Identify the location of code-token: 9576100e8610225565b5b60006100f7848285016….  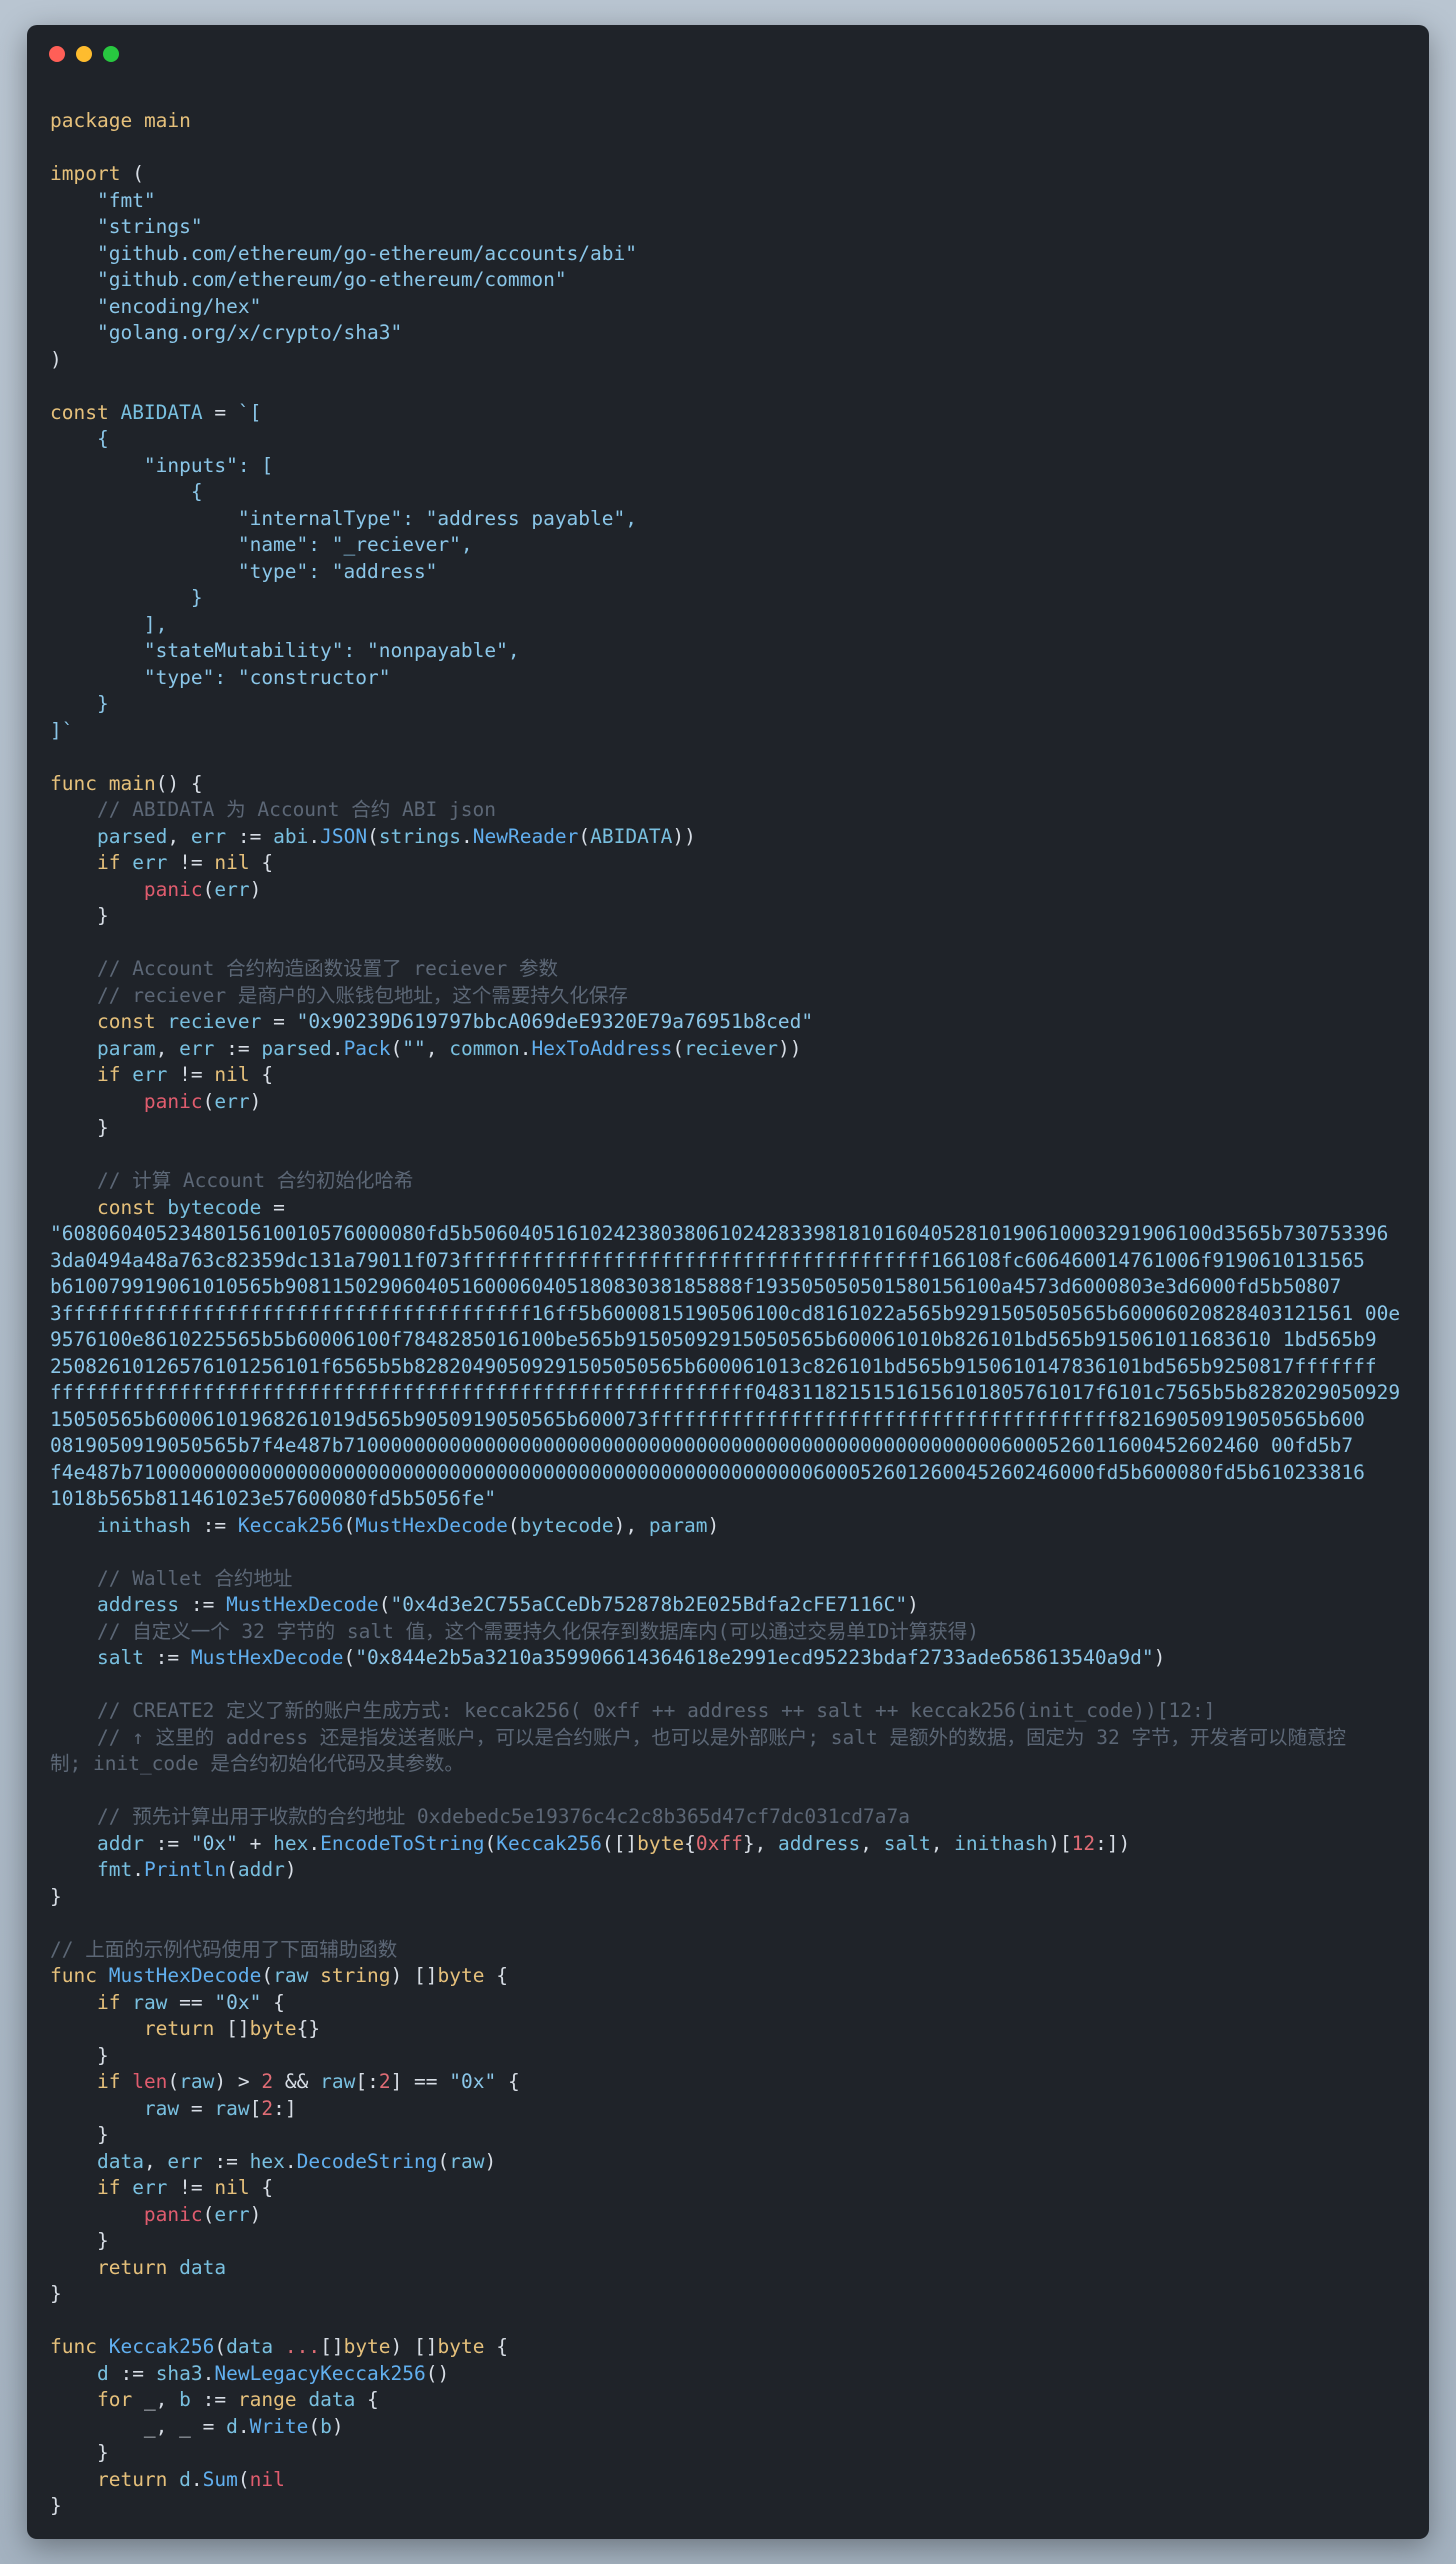
(713, 1339).